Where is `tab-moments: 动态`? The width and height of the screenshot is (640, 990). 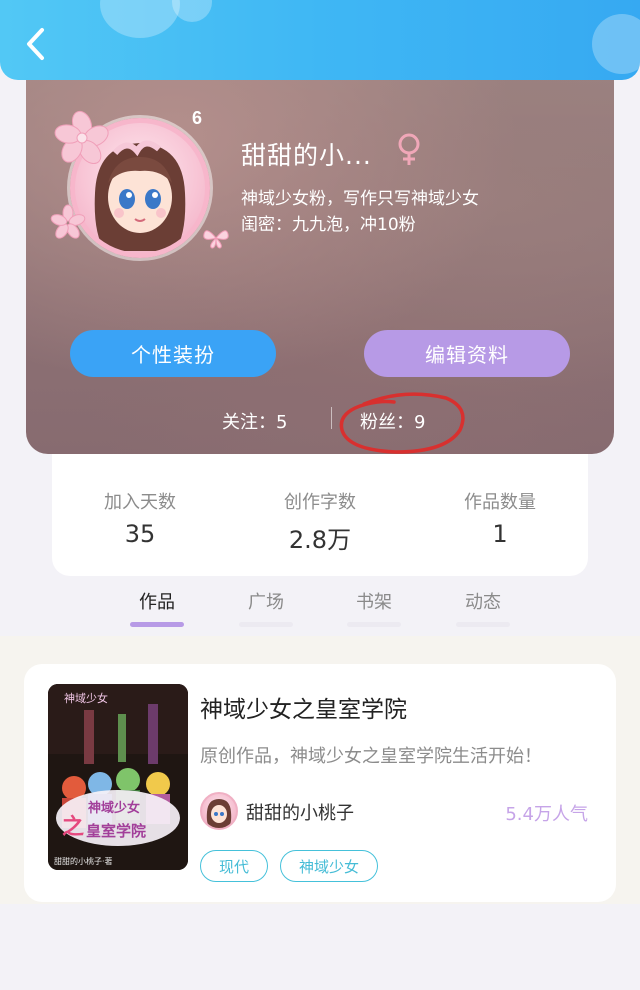
tab-moments: 动态 is located at coordinates (483, 601).